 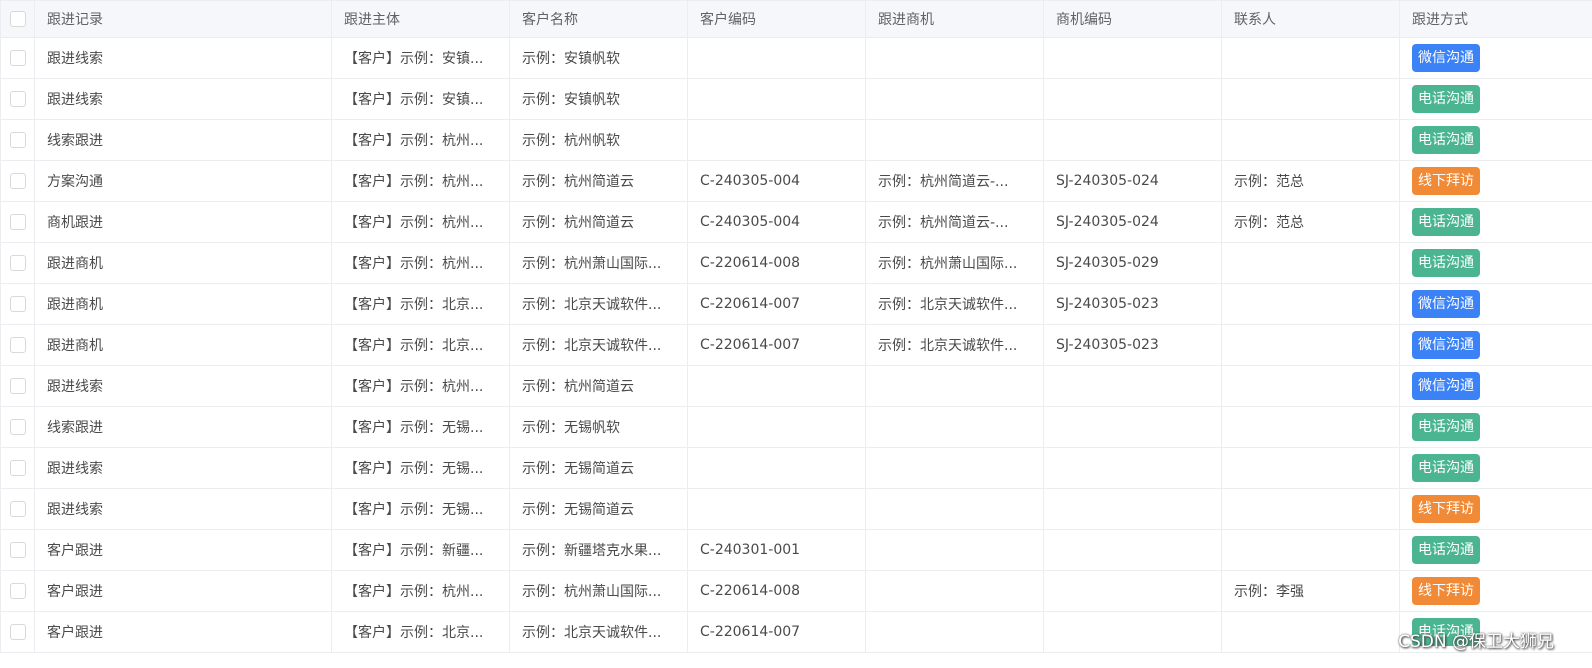 I want to click on header-customer-name: 客户名称, so click(x=598, y=19).